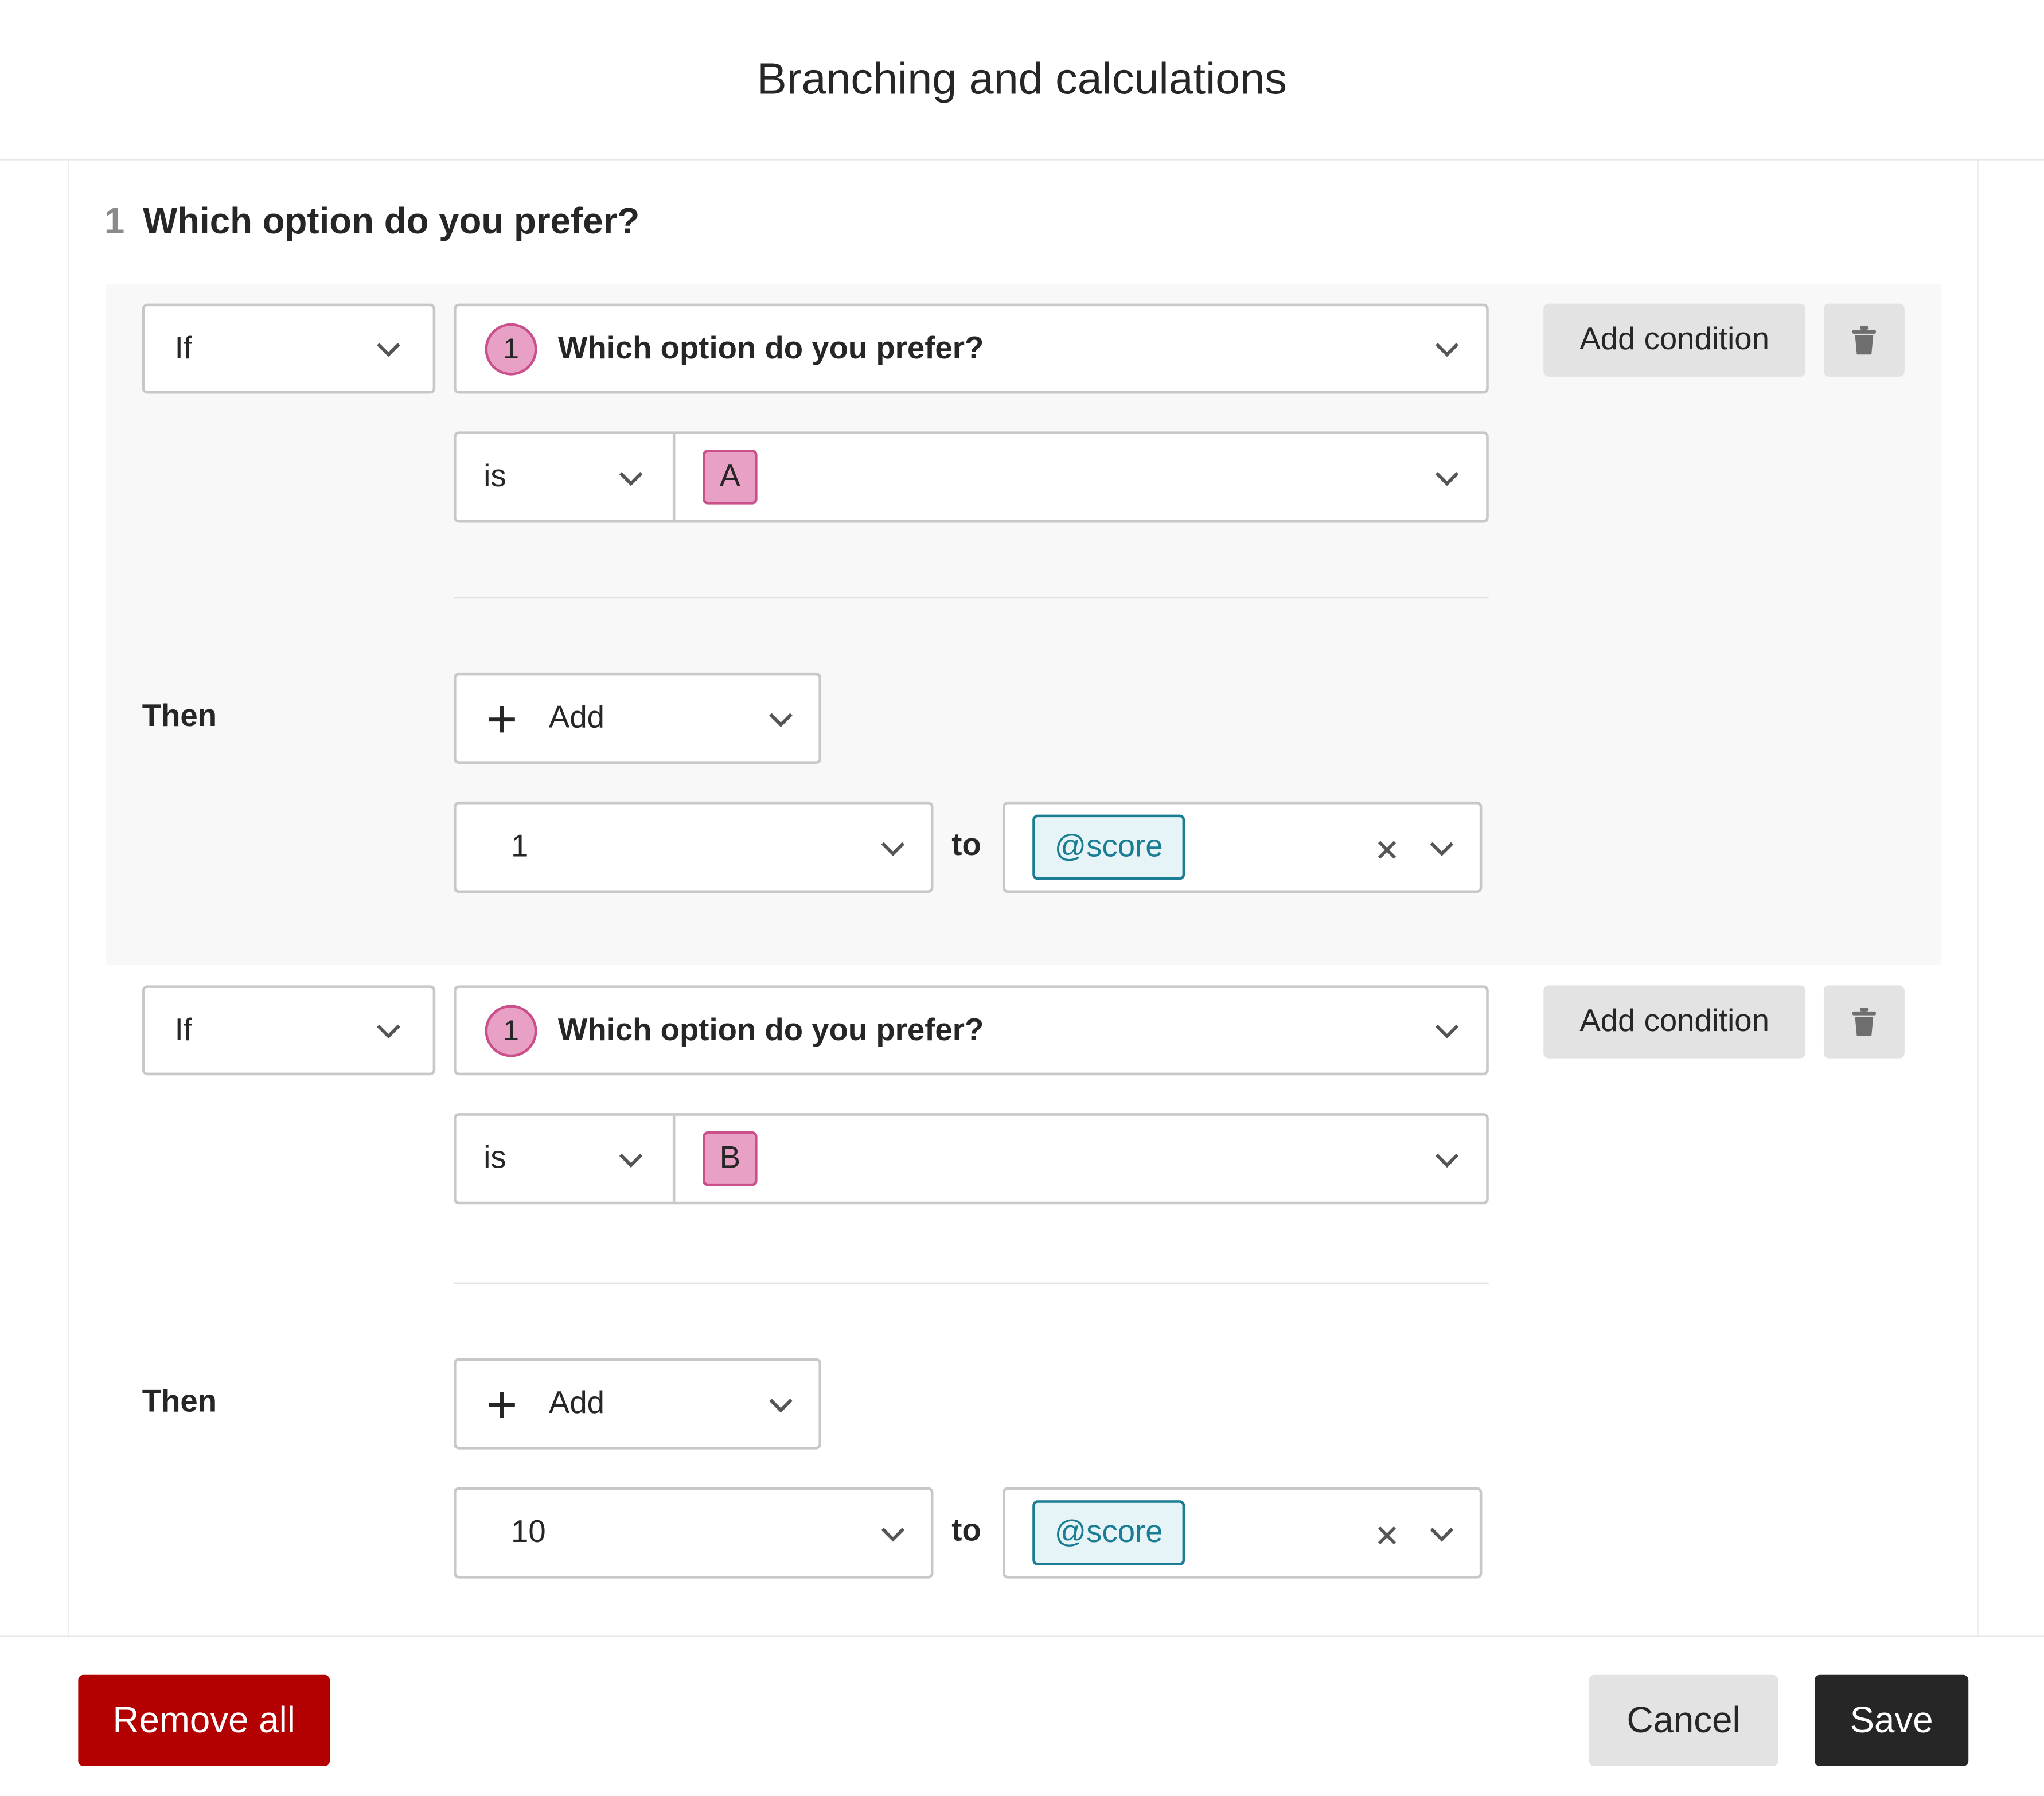  What do you see at coordinates (1022, 79) in the screenshot?
I see `modal-title: Branching and calculations` at bounding box center [1022, 79].